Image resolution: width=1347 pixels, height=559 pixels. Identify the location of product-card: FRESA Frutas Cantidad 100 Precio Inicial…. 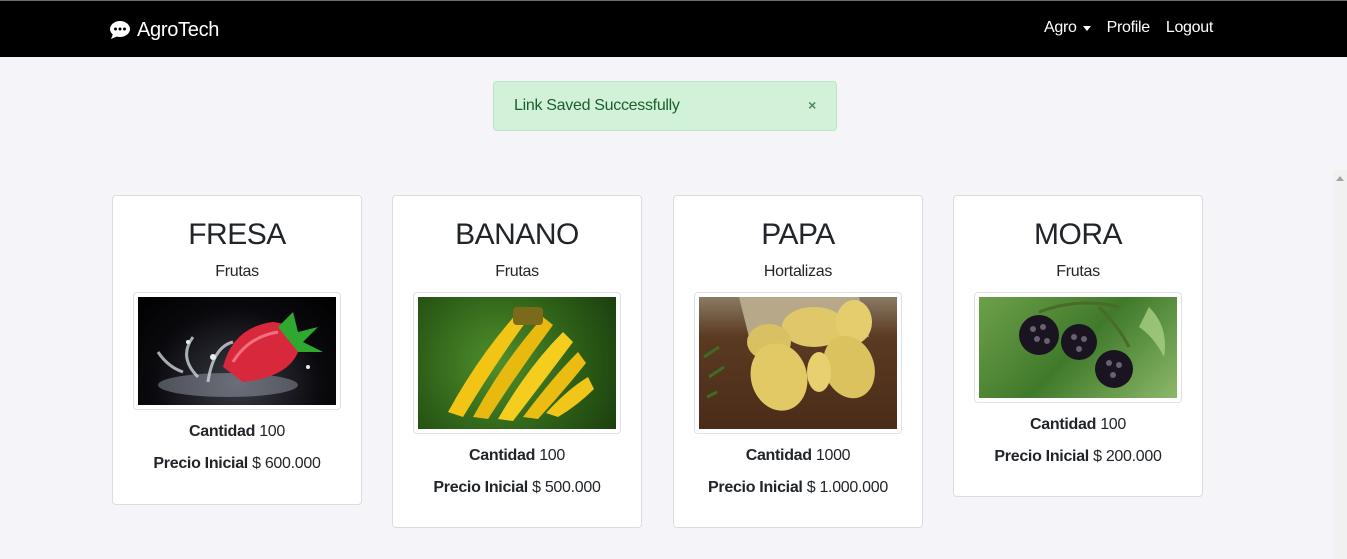
(237, 350).